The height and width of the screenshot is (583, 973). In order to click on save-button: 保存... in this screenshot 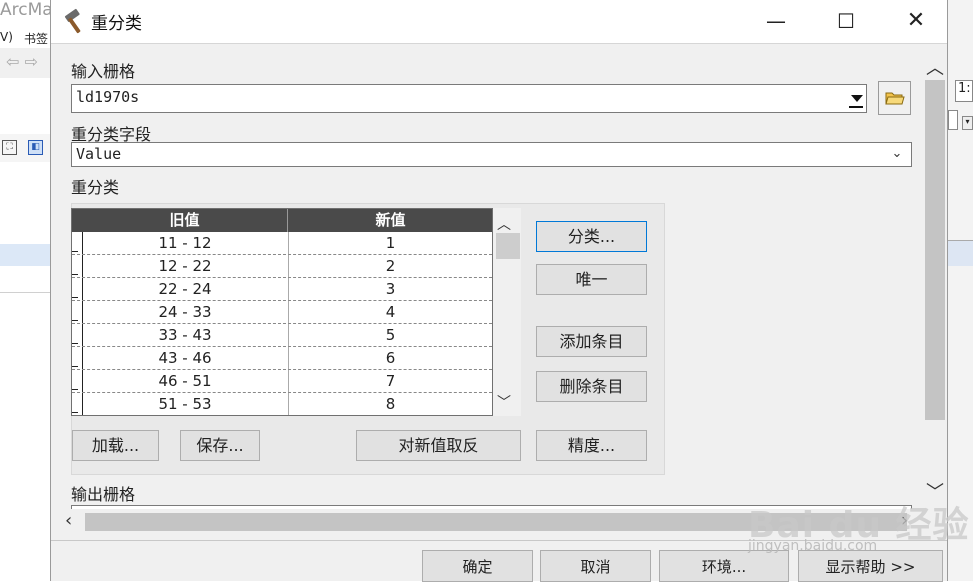, I will do `click(220, 445)`.